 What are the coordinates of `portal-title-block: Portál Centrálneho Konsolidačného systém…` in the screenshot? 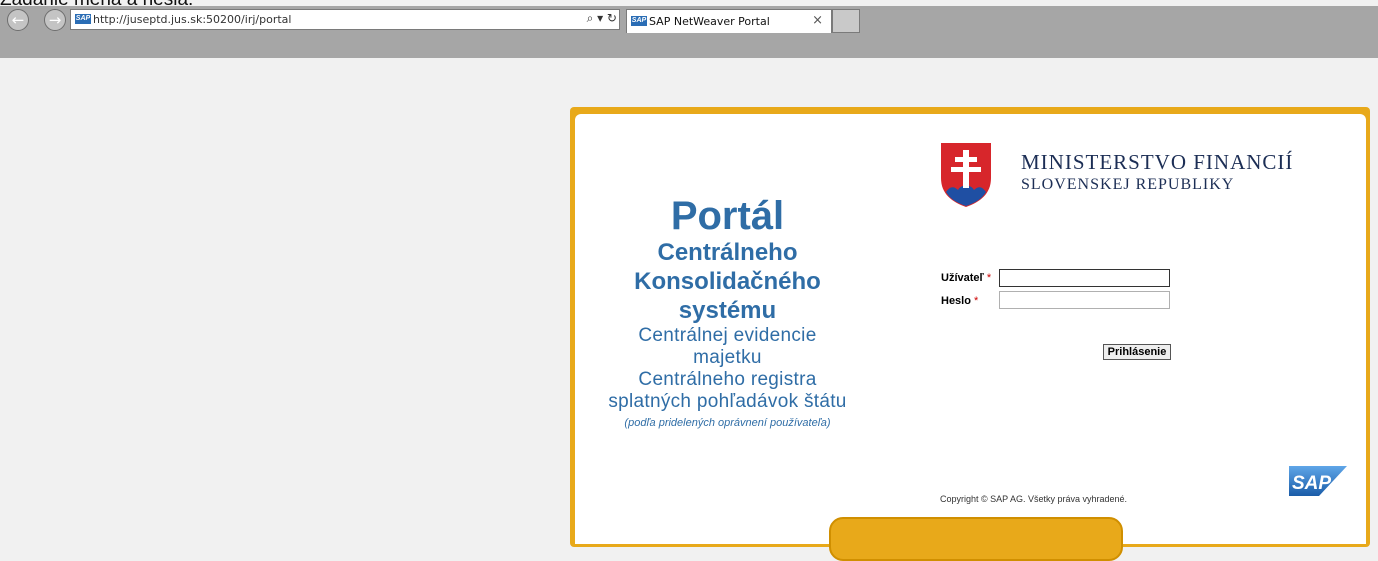 It's located at (727, 313).